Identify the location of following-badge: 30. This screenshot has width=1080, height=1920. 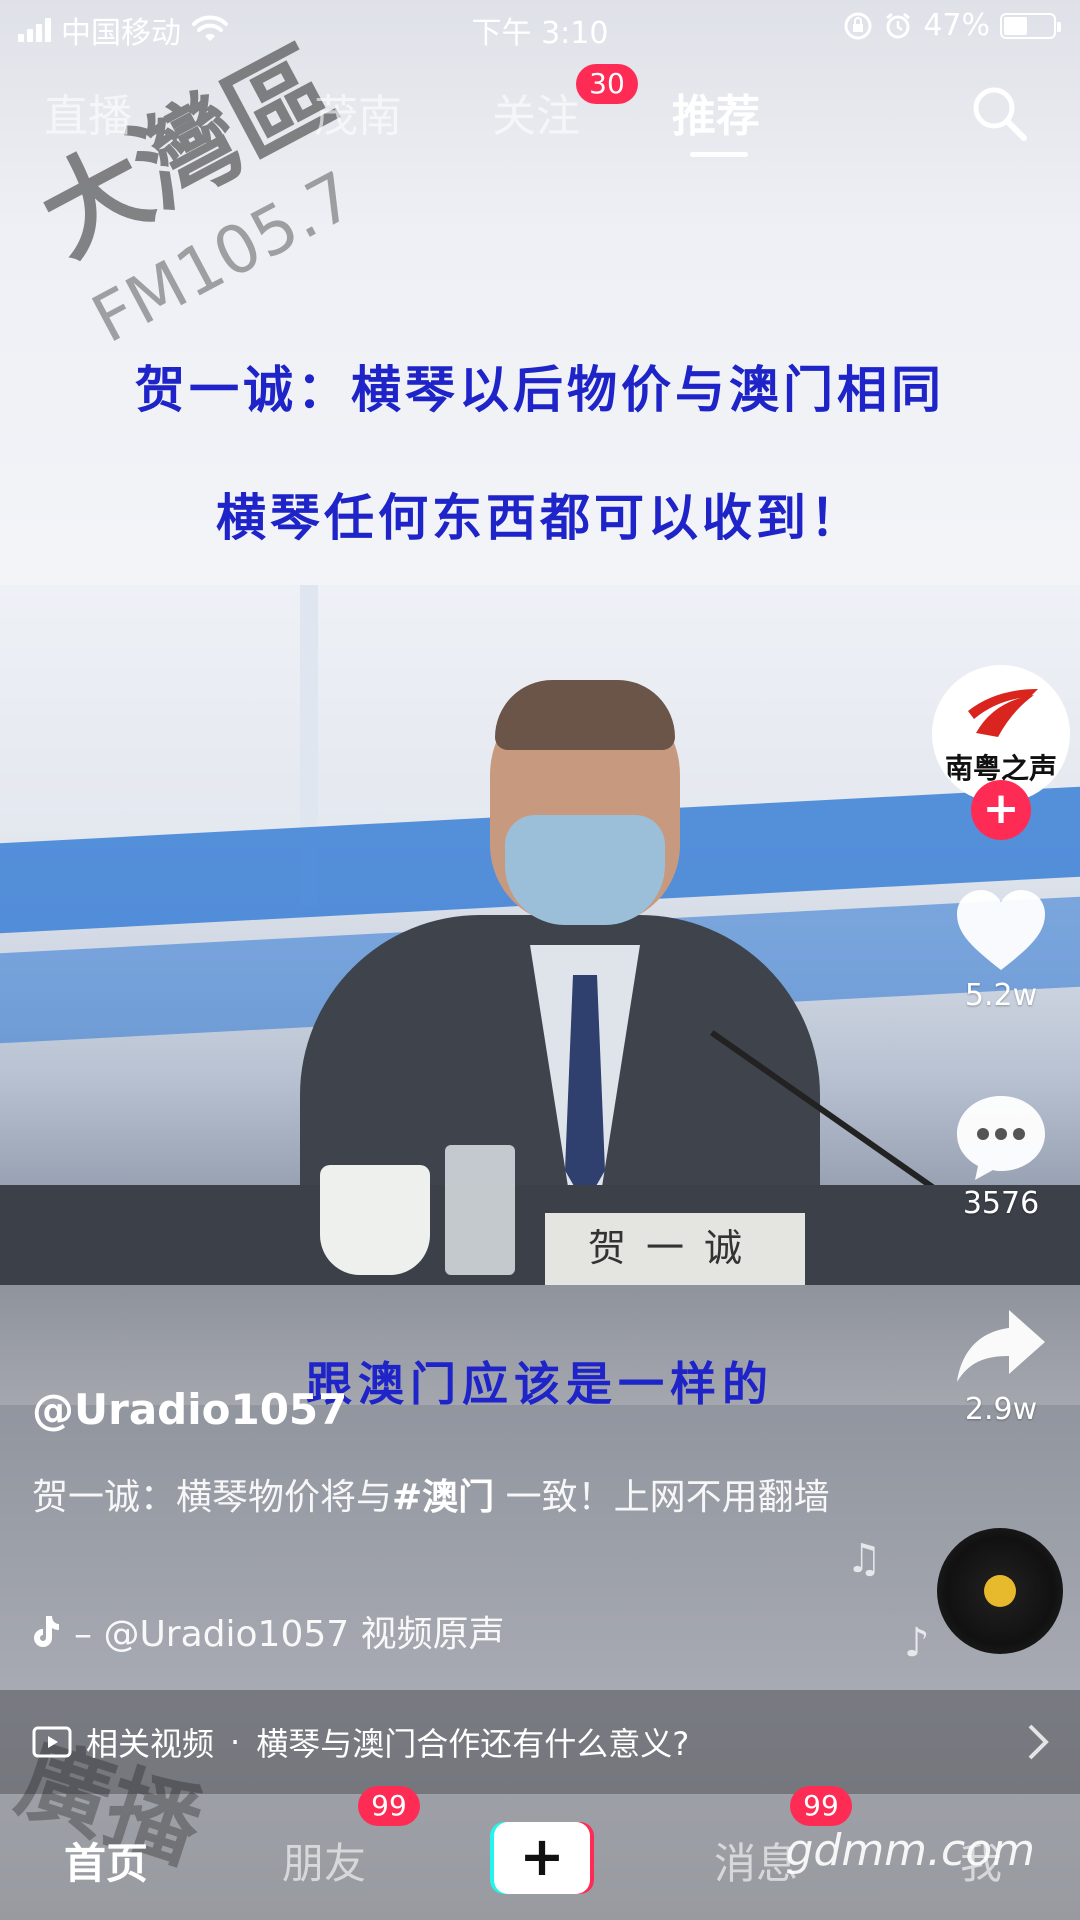
(607, 84).